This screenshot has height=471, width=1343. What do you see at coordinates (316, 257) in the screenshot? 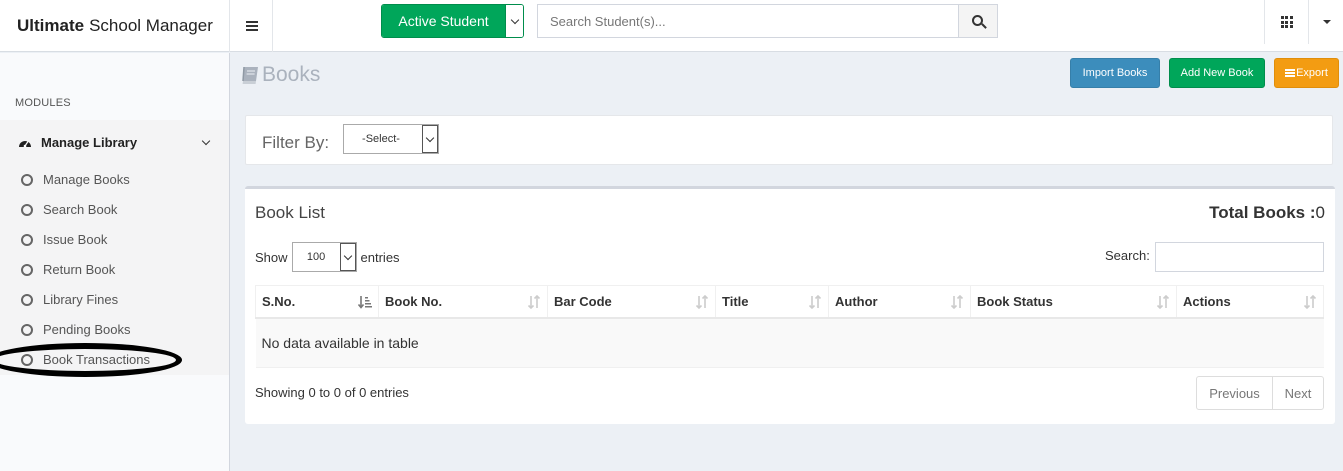
I see `page-length-value: 100` at bounding box center [316, 257].